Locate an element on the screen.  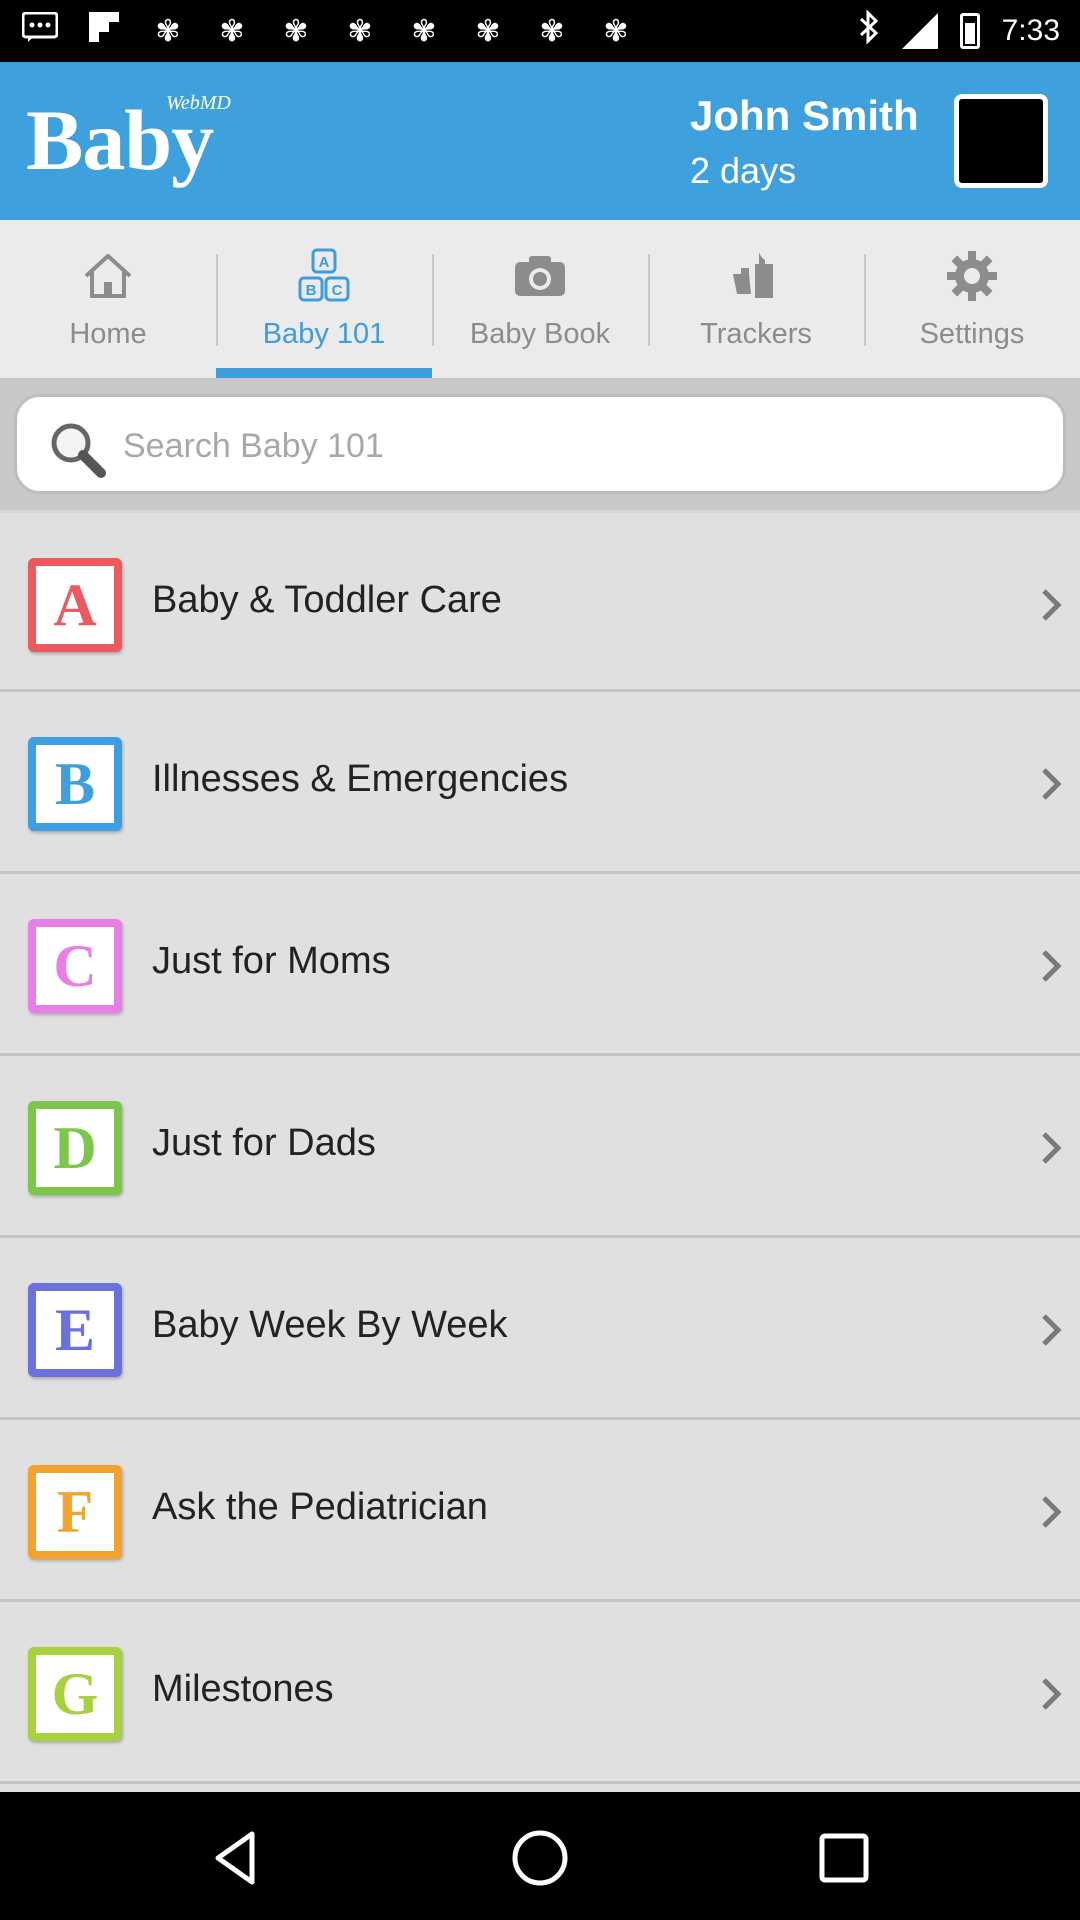
letter-block-c-icon: C is located at coordinates (75, 966).